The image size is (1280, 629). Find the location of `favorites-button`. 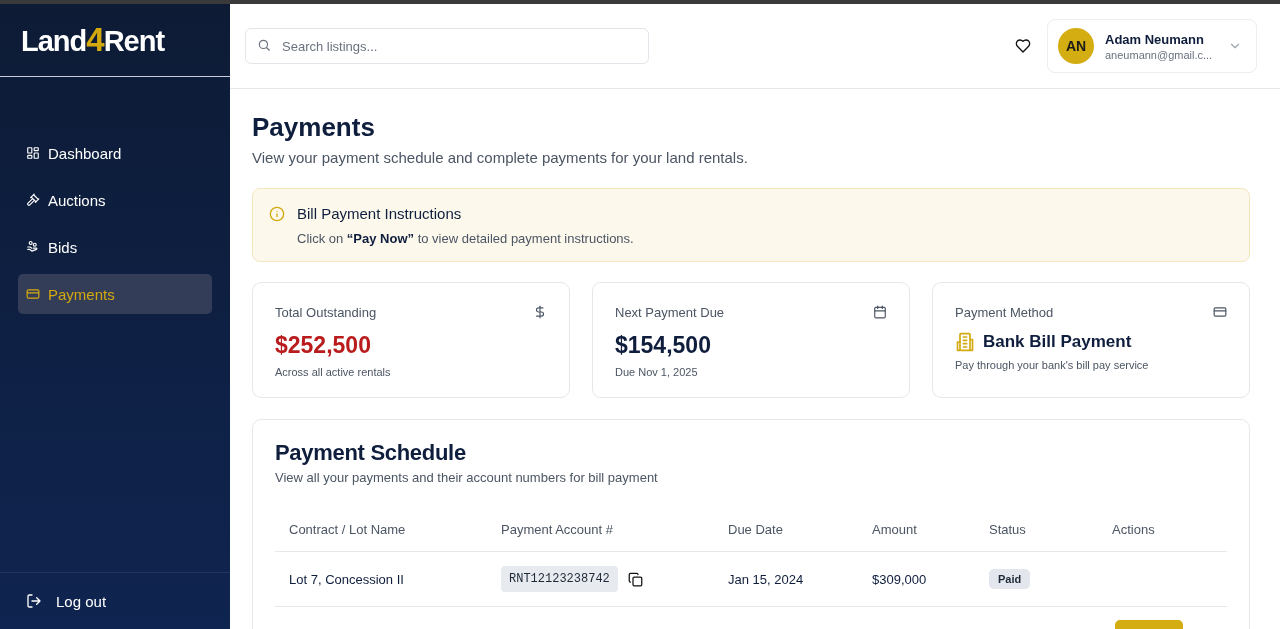

favorites-button is located at coordinates (1023, 46).